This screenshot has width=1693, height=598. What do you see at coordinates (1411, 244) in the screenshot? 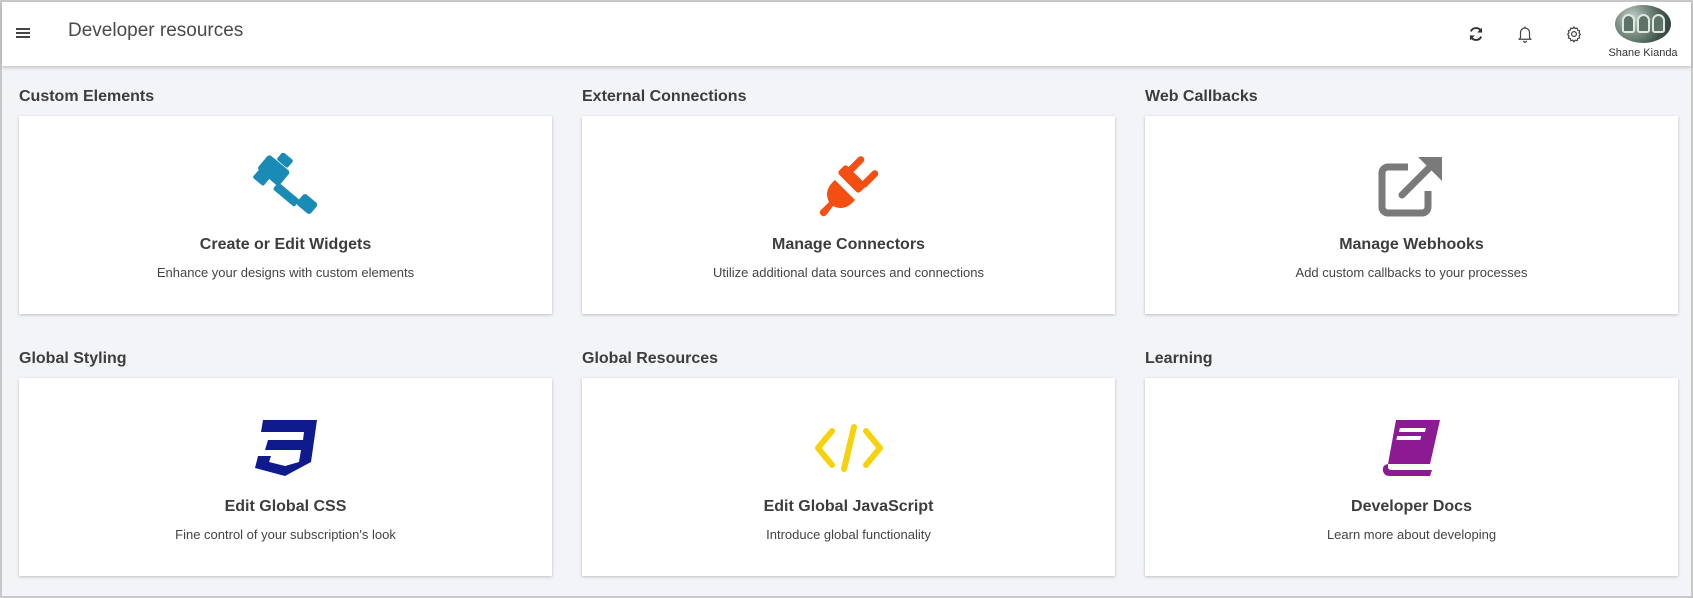
I see `card-title: Manage Webhooks` at bounding box center [1411, 244].